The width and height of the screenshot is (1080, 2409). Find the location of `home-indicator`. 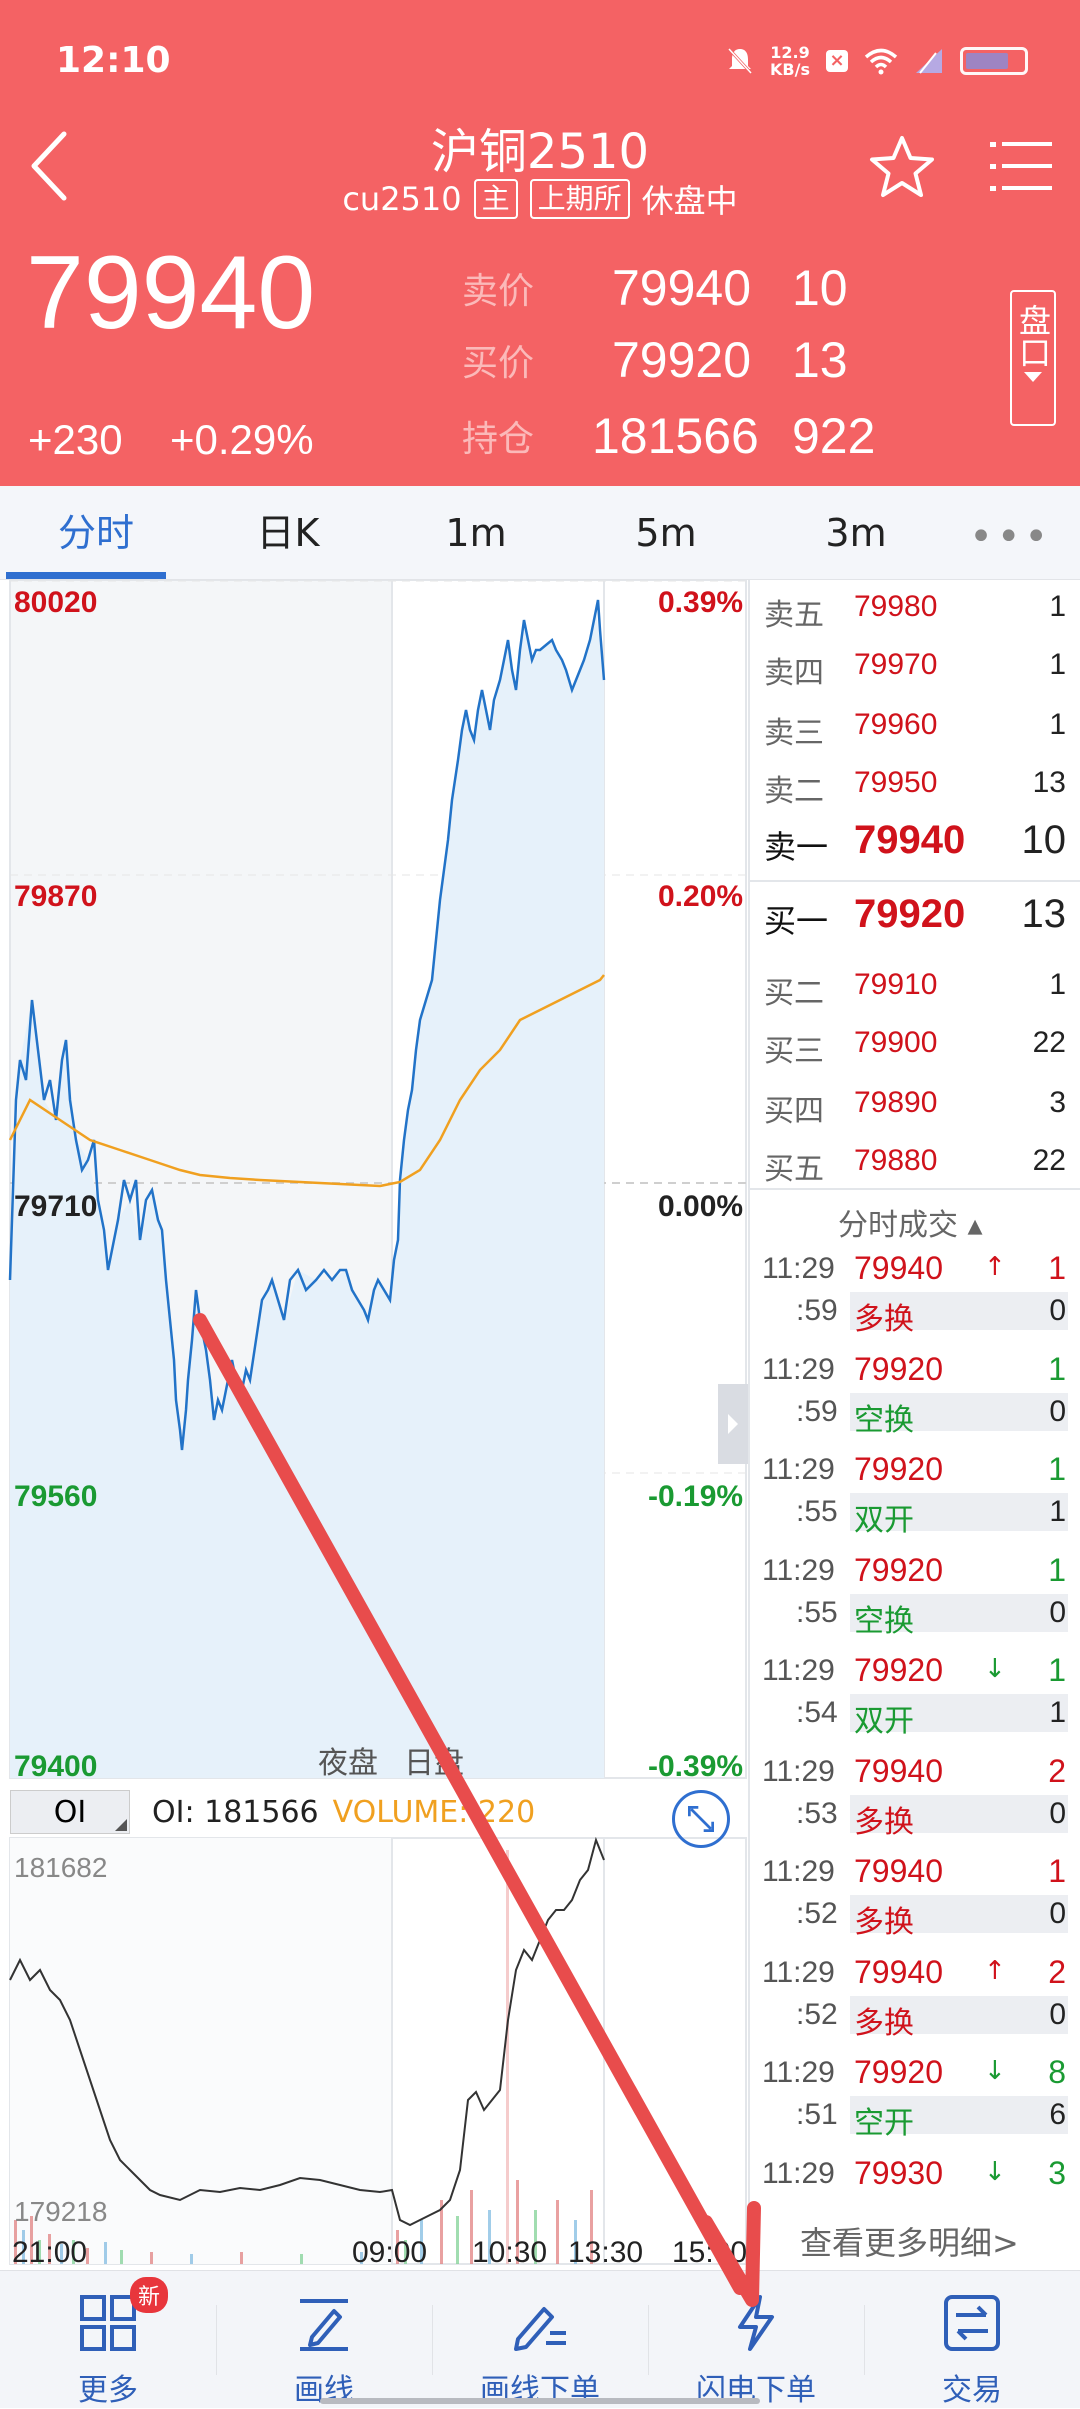

home-indicator is located at coordinates (540, 2401).